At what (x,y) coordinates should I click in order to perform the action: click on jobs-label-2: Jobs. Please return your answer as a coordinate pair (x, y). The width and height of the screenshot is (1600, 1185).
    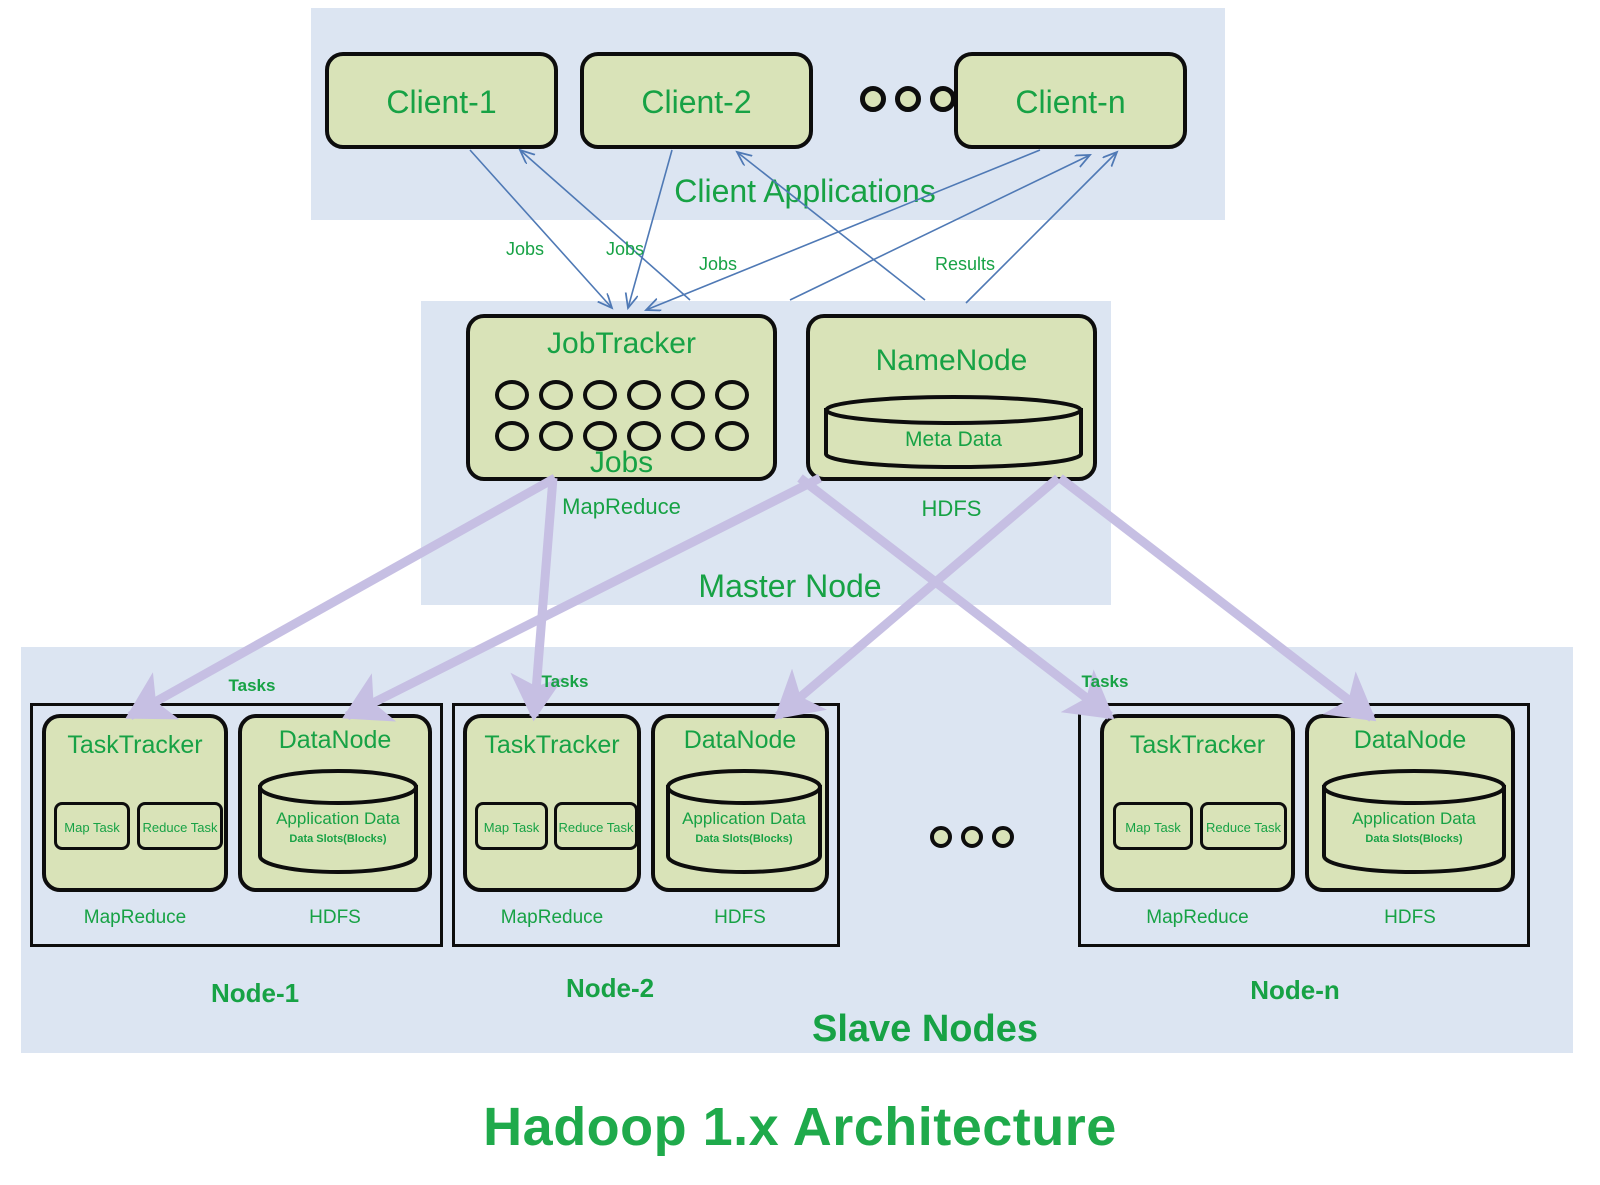
    Looking at the image, I should click on (625, 249).